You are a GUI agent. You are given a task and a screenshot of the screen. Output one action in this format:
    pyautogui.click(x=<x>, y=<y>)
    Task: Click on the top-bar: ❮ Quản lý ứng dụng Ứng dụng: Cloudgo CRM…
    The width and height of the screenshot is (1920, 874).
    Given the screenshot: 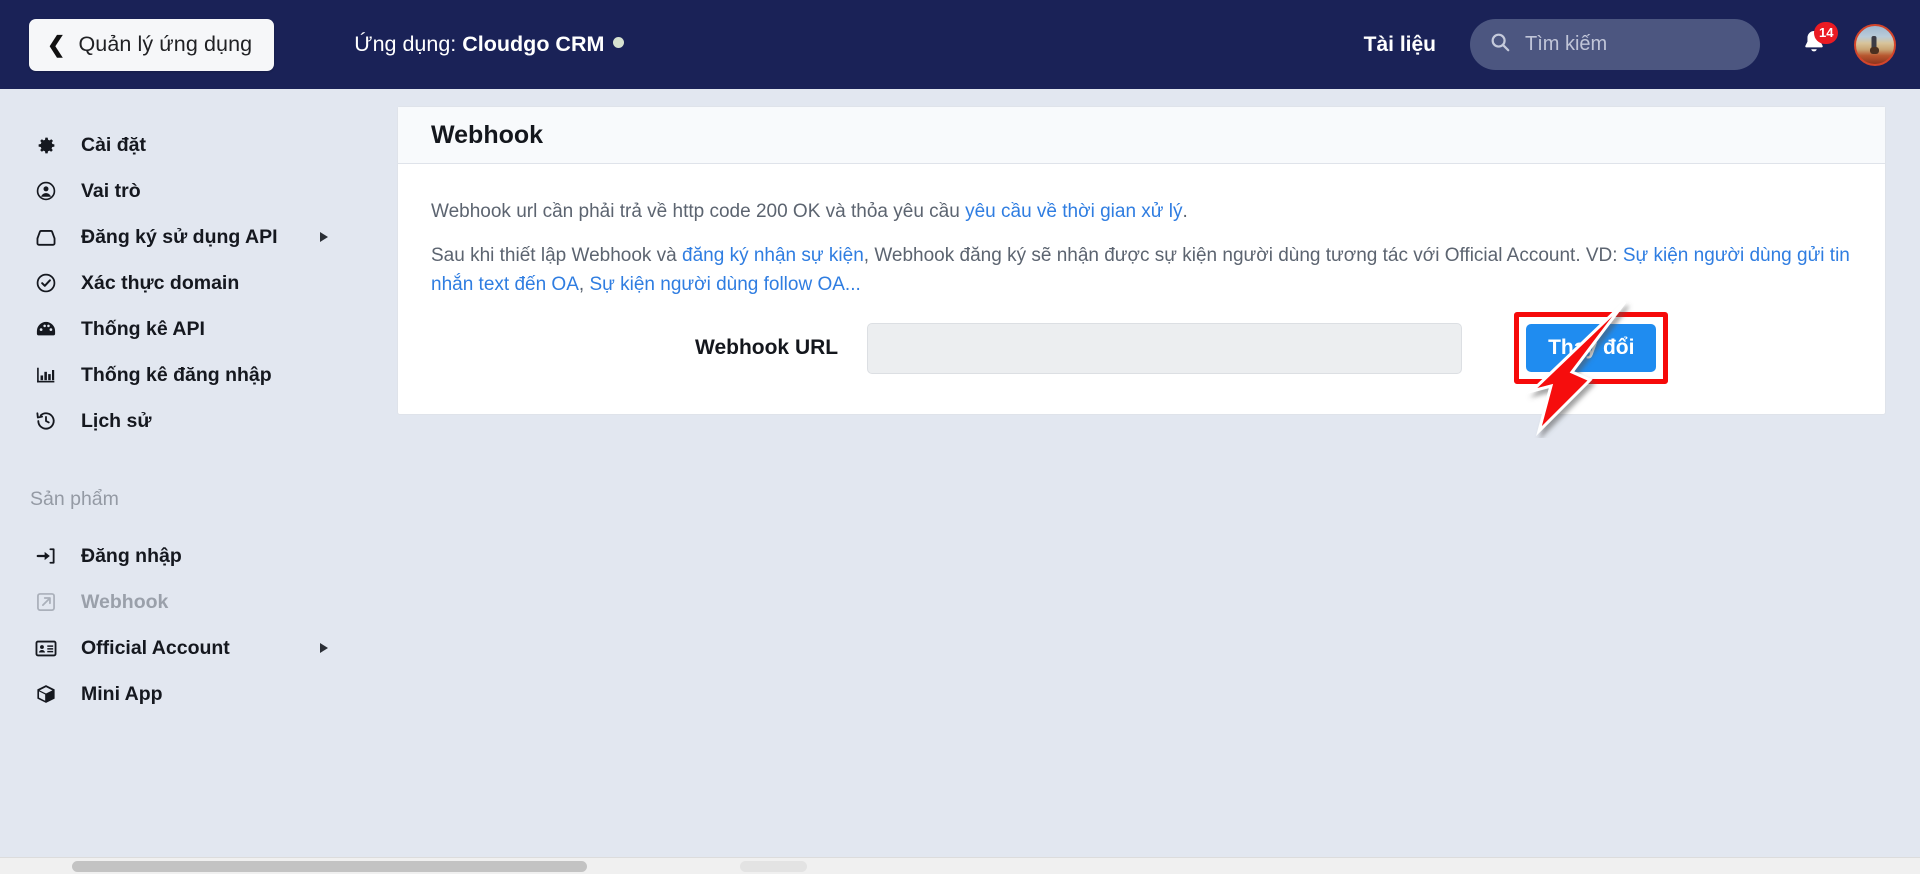 What is the action you would take?
    pyautogui.click(x=960, y=44)
    